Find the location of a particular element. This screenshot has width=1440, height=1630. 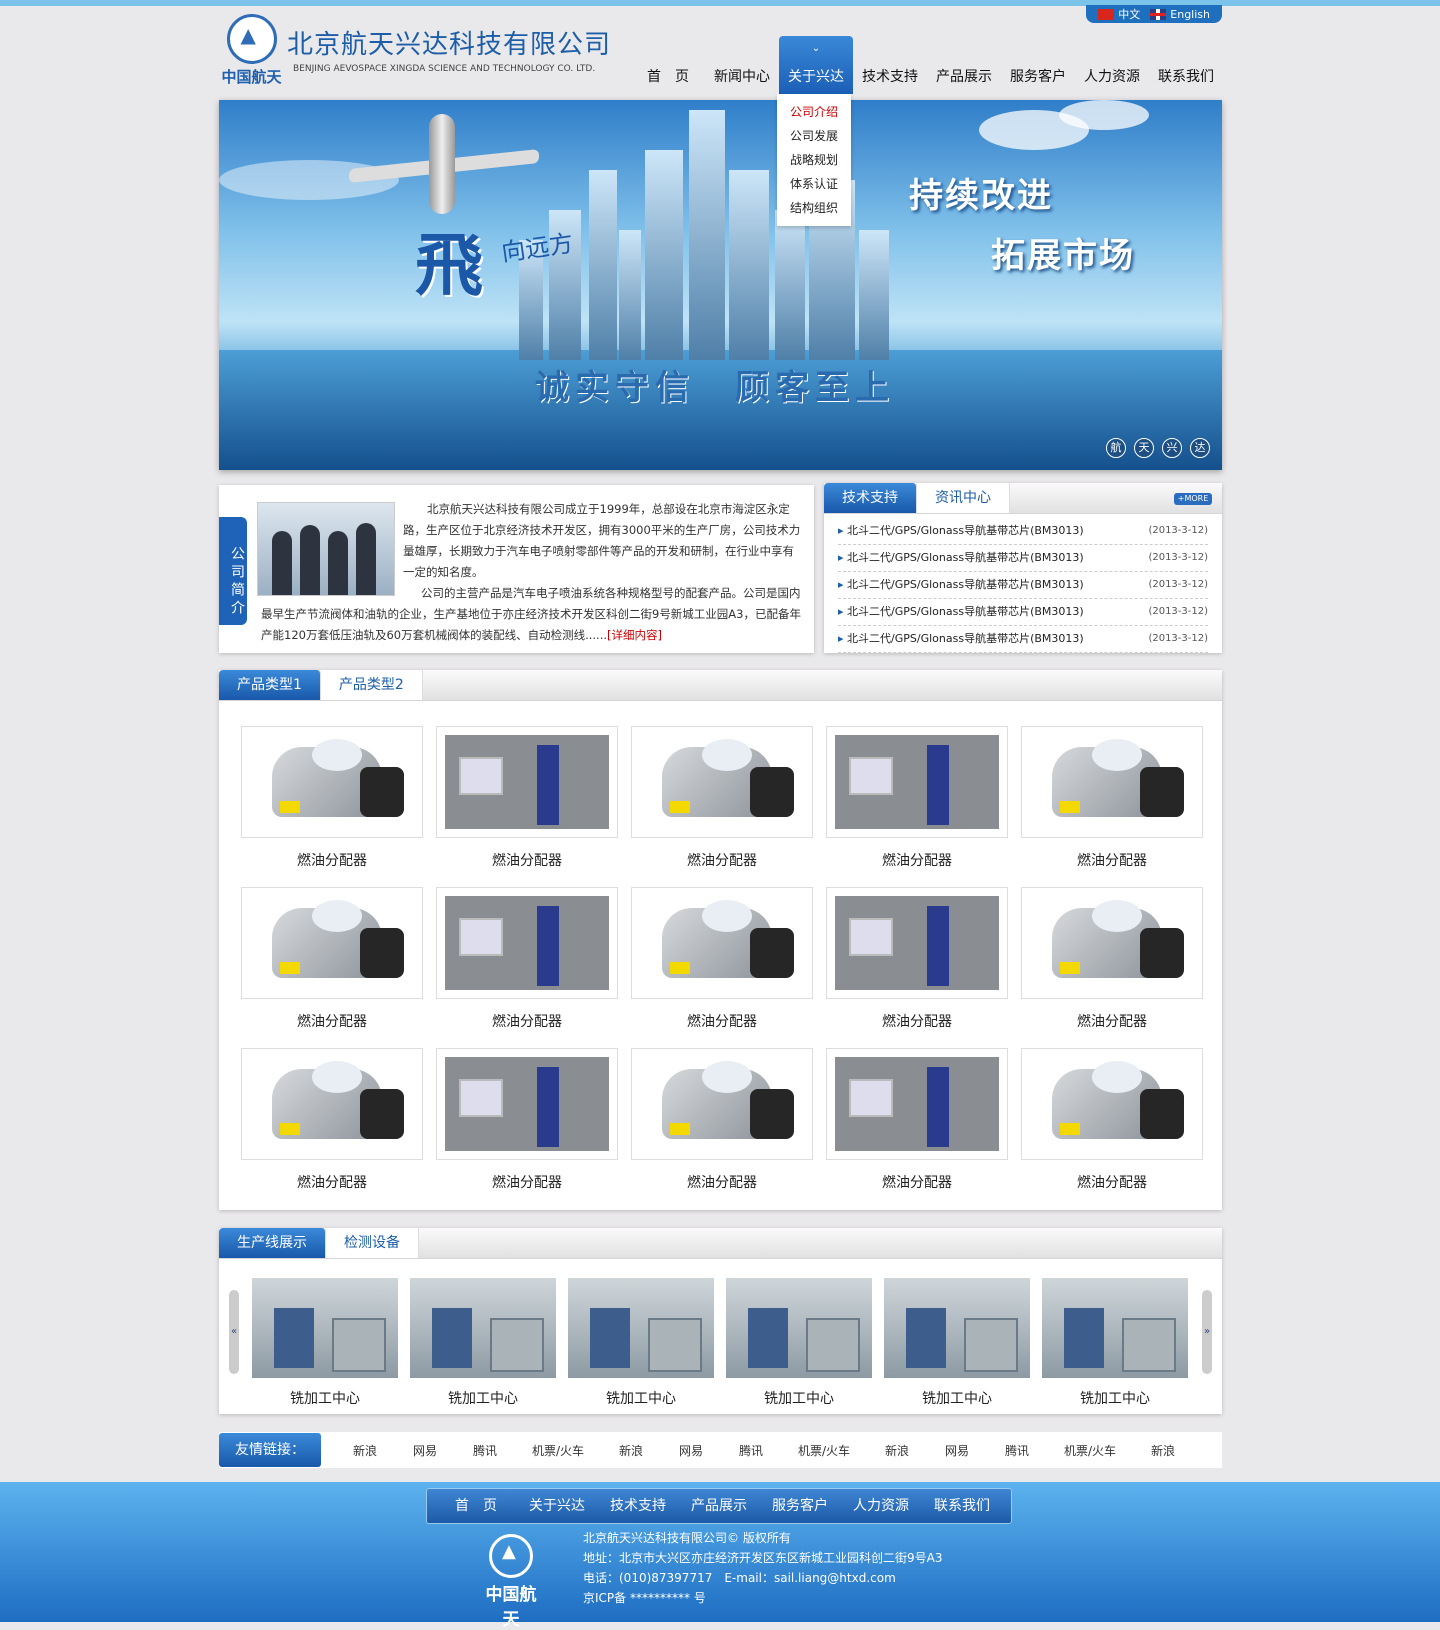

dropdown-item-development: 公司发展 is located at coordinates (814, 136).